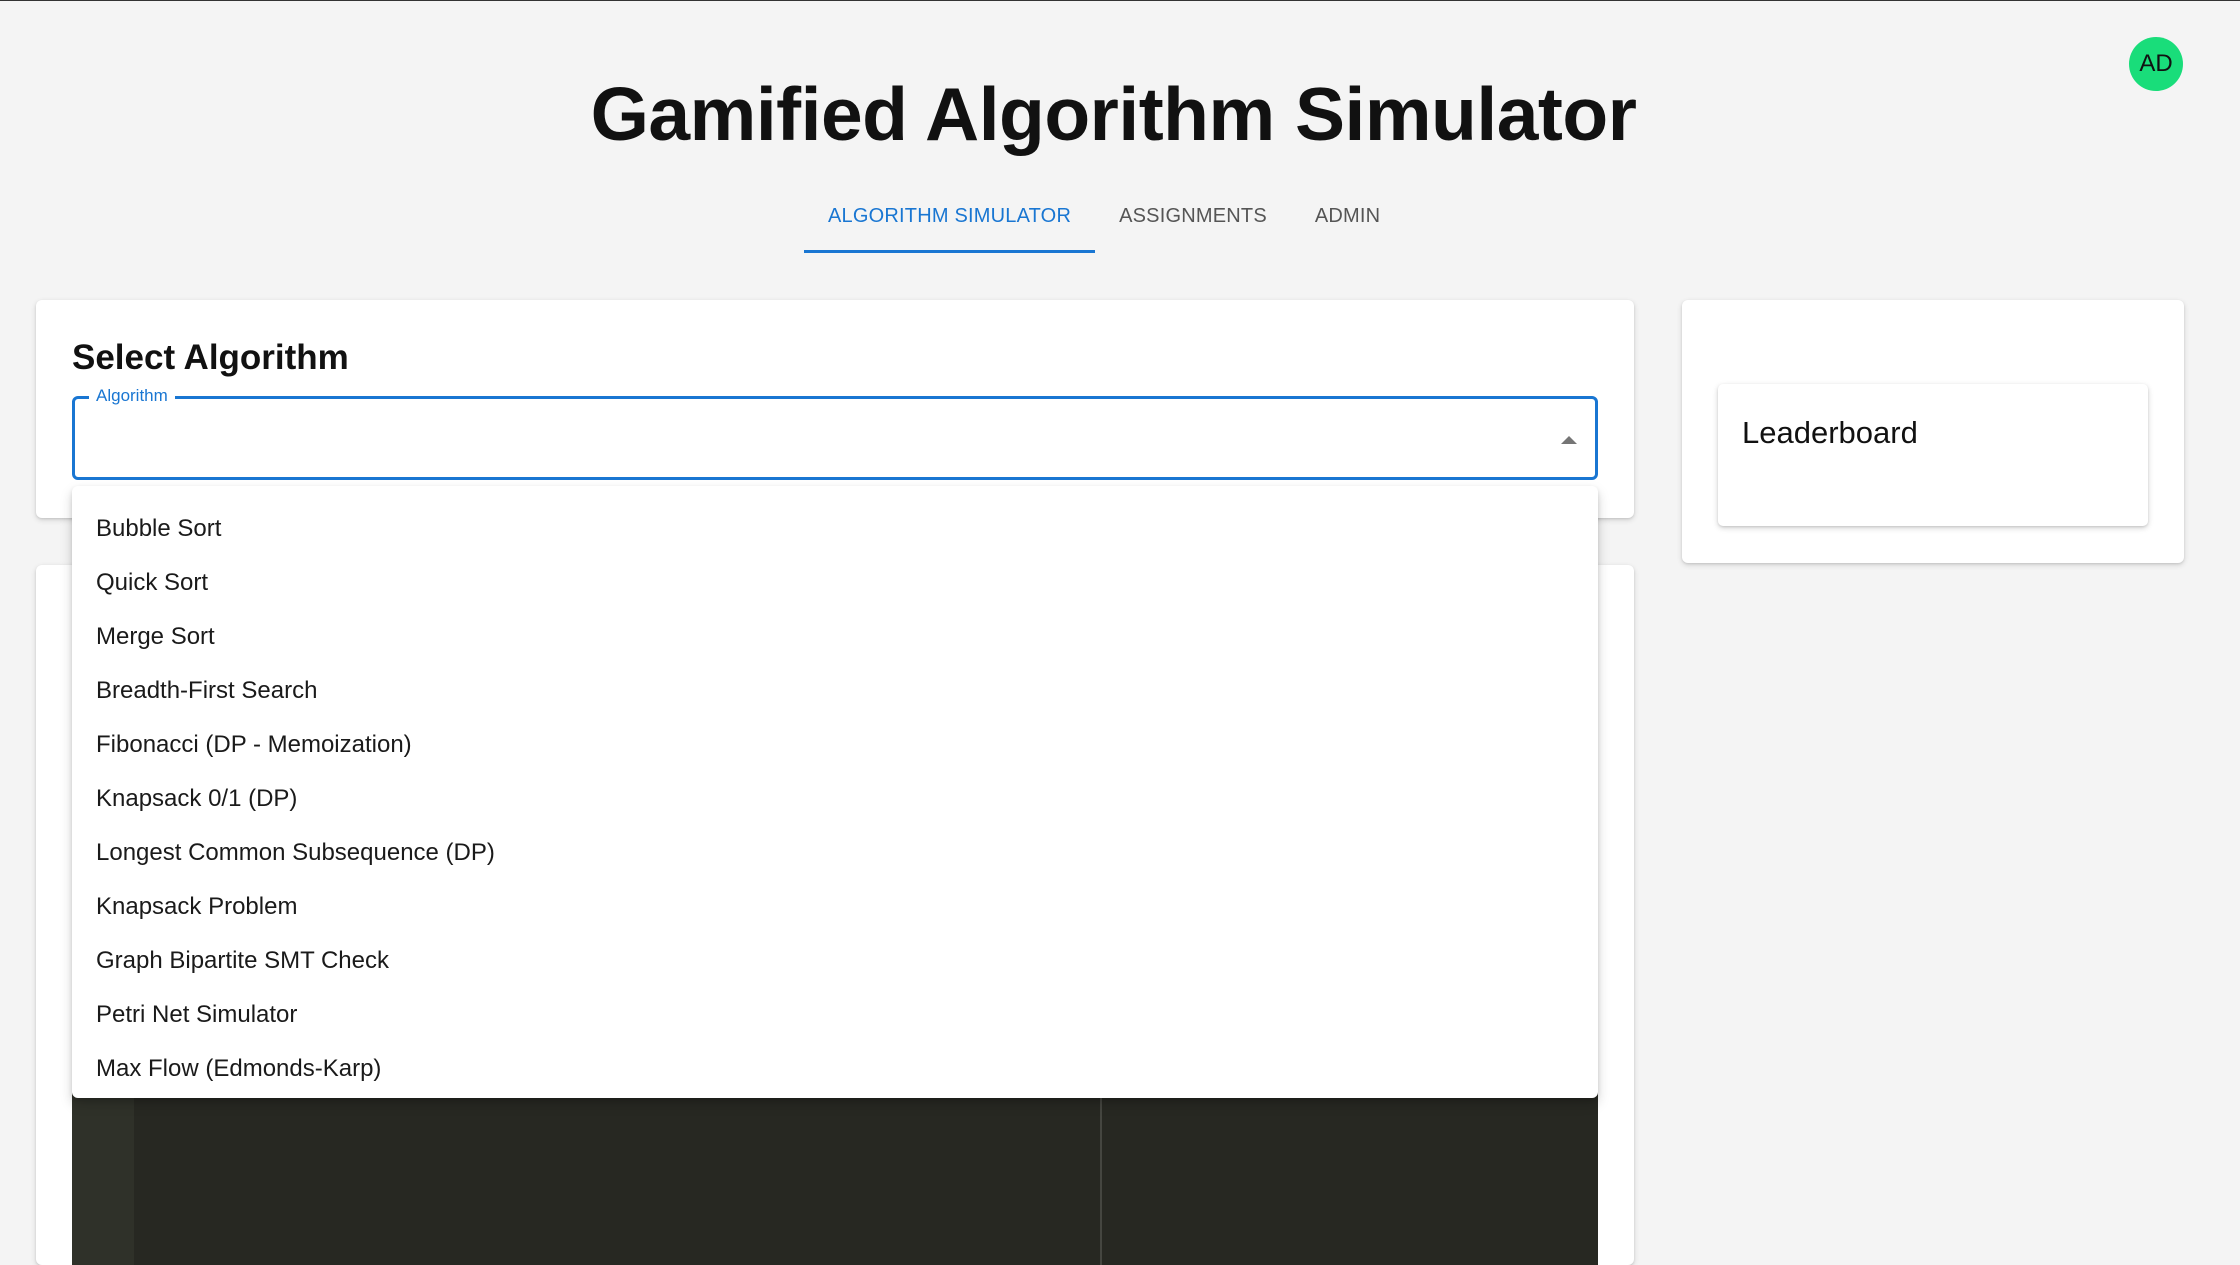  What do you see at coordinates (835, 1015) in the screenshot?
I see `option-petri-net: Petri Net Simulator` at bounding box center [835, 1015].